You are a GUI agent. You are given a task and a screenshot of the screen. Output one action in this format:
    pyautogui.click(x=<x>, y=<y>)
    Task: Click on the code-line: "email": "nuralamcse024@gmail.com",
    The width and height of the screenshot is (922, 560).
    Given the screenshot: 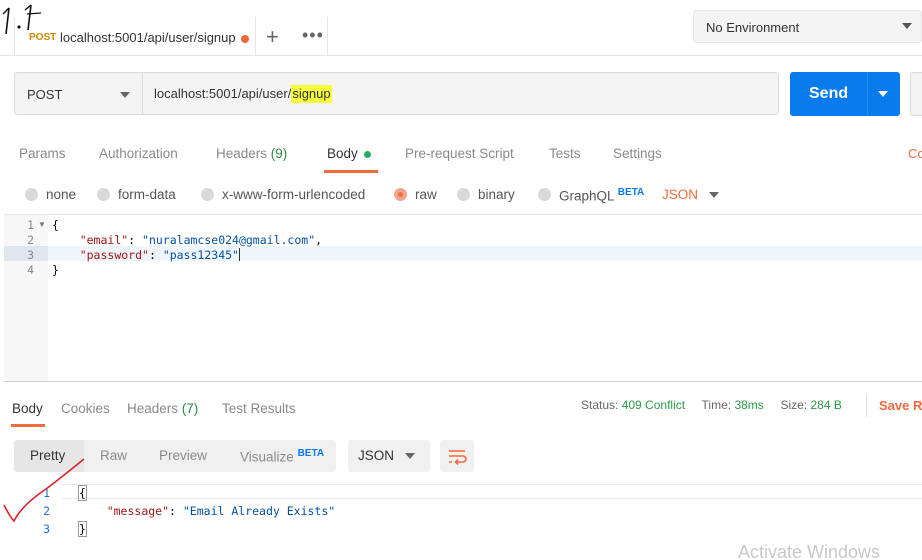 What is the action you would take?
    pyautogui.click(x=201, y=240)
    